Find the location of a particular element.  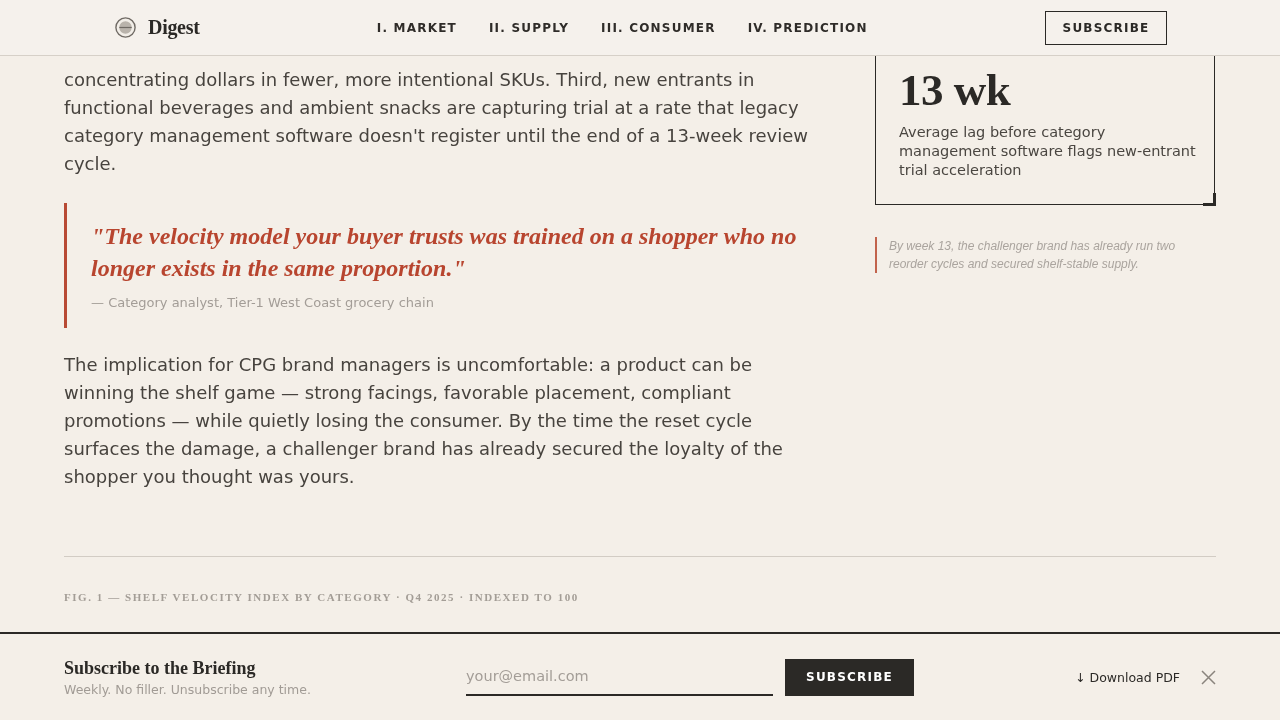

bar-subtitle: Weekly. No filler. Unsubscribe any time. is located at coordinates (188, 689).